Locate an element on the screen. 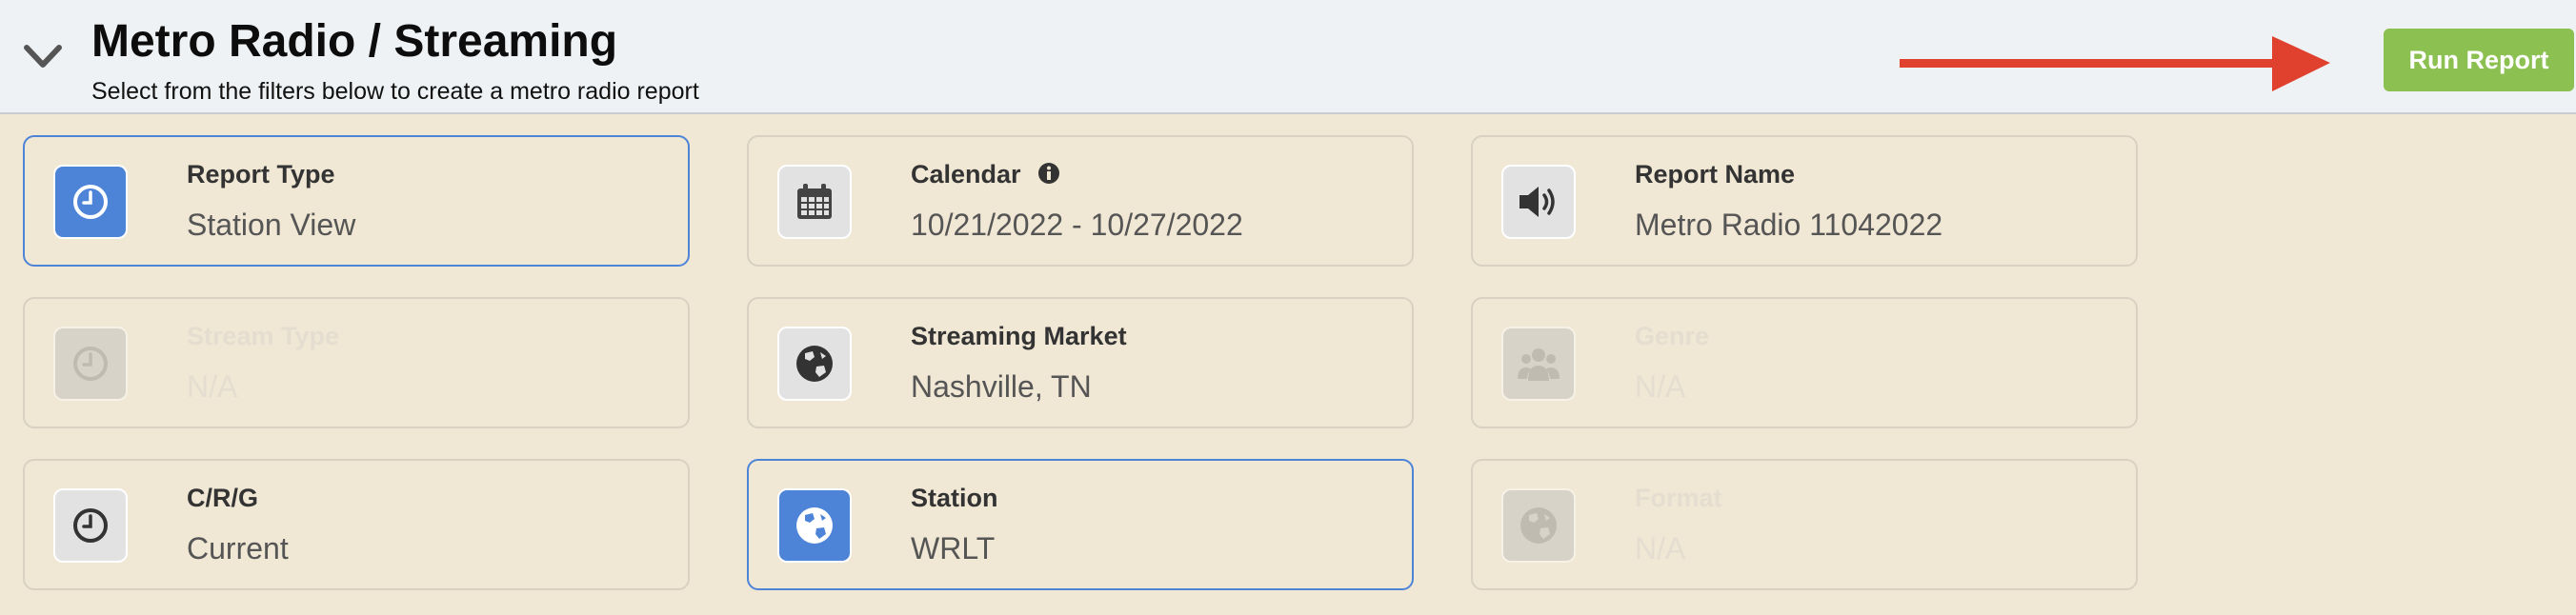 This screenshot has height=615, width=2576. filter-label: Format is located at coordinates (1678, 498).